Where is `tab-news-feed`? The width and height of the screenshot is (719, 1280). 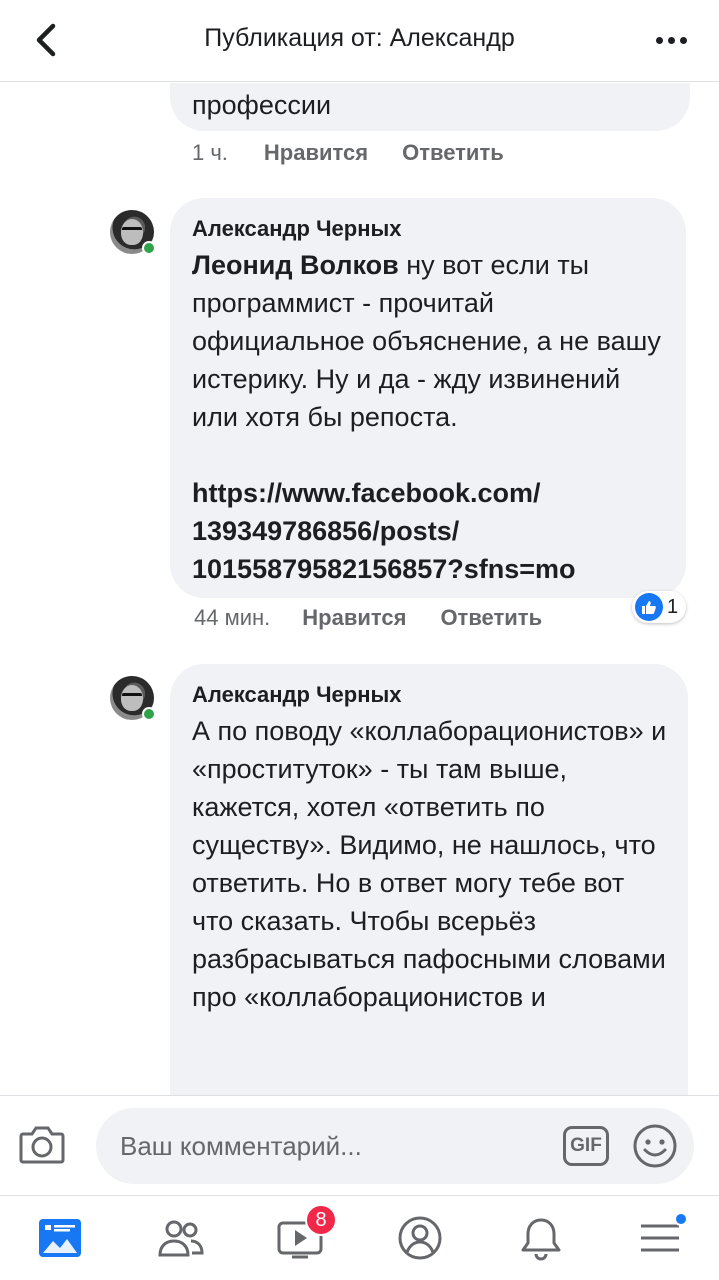
tab-news-feed is located at coordinates (60, 1238).